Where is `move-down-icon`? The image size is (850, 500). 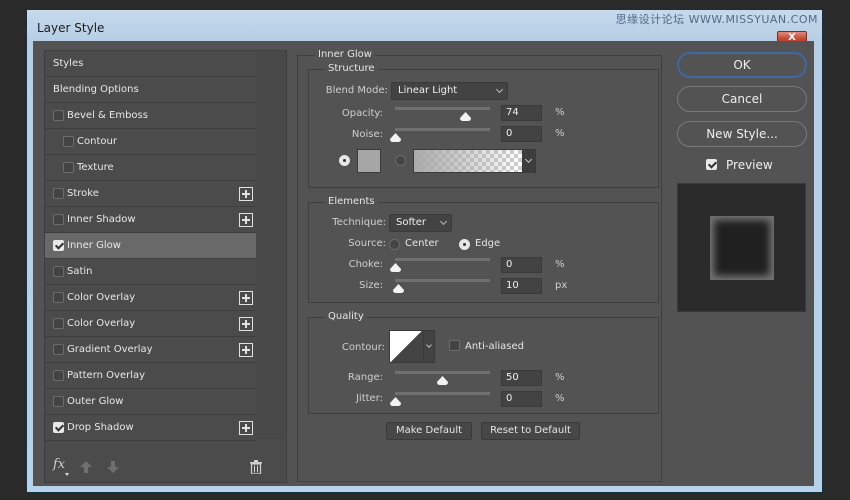 move-down-icon is located at coordinates (113, 467).